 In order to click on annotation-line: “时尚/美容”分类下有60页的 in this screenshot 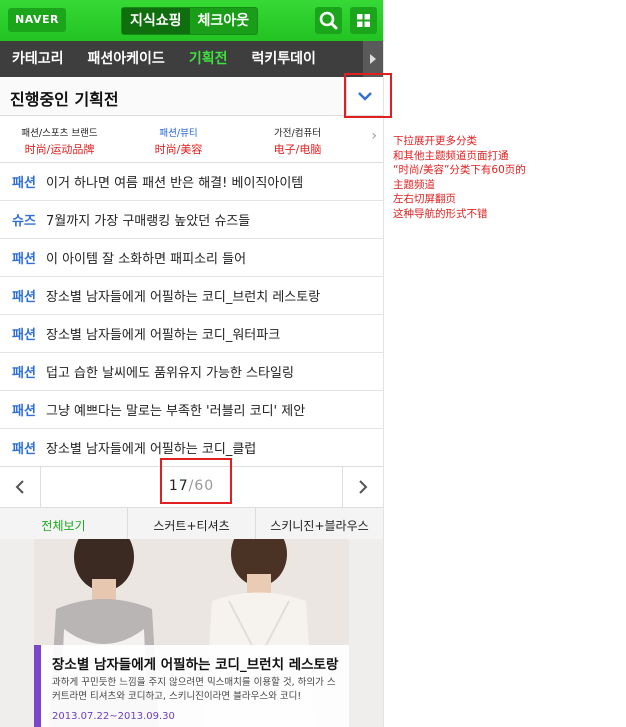, I will do `click(459, 170)`.